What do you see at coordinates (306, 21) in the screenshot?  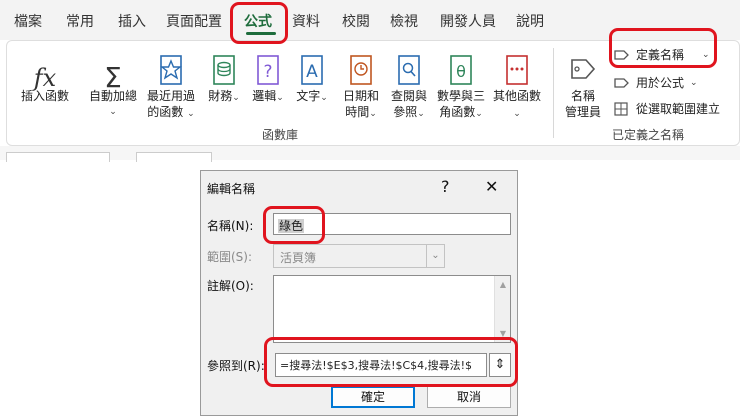 I see `tab-data: 資料` at bounding box center [306, 21].